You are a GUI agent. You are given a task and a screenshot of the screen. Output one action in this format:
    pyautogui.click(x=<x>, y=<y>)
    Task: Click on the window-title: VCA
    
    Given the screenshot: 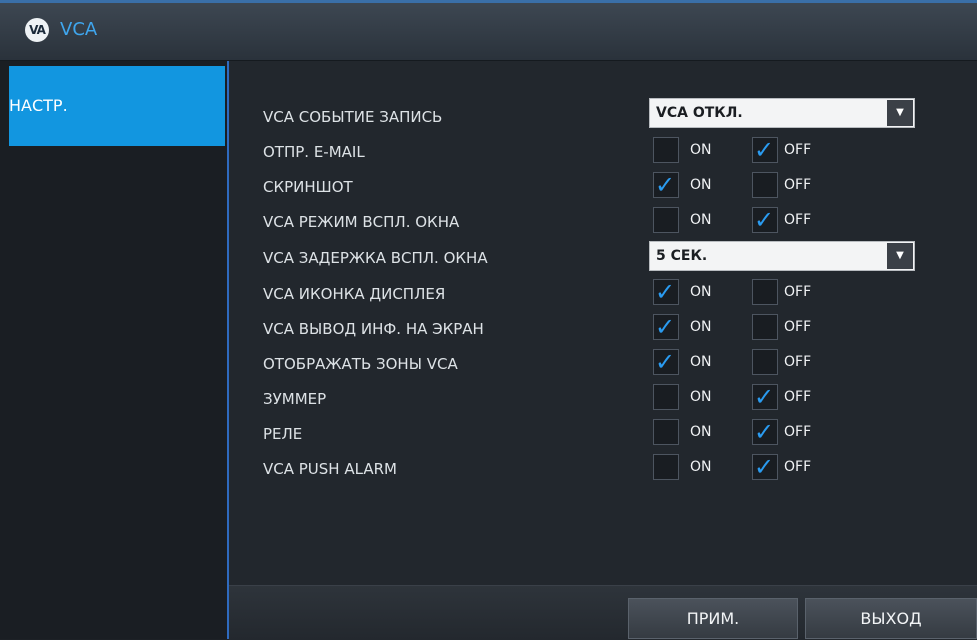 What is the action you would take?
    pyautogui.click(x=79, y=29)
    